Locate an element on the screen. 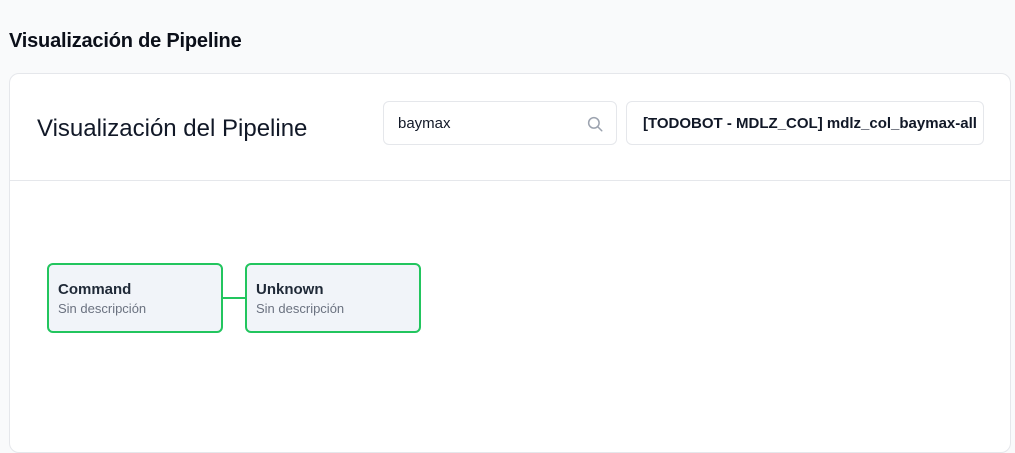  pipeline-select-value: [TODOBOT - MDLZ_COL] mdlz_col_baymax-all is located at coordinates (810, 123).